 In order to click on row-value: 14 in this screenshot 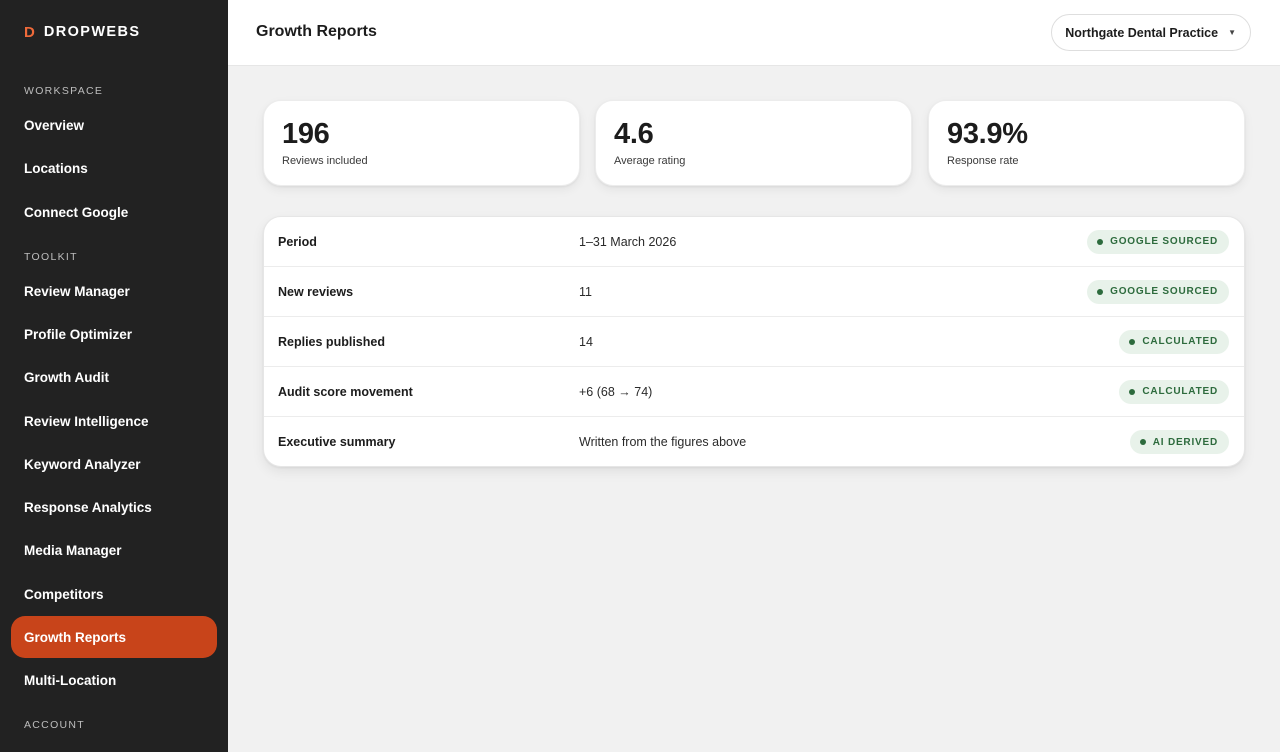, I will do `click(586, 341)`.